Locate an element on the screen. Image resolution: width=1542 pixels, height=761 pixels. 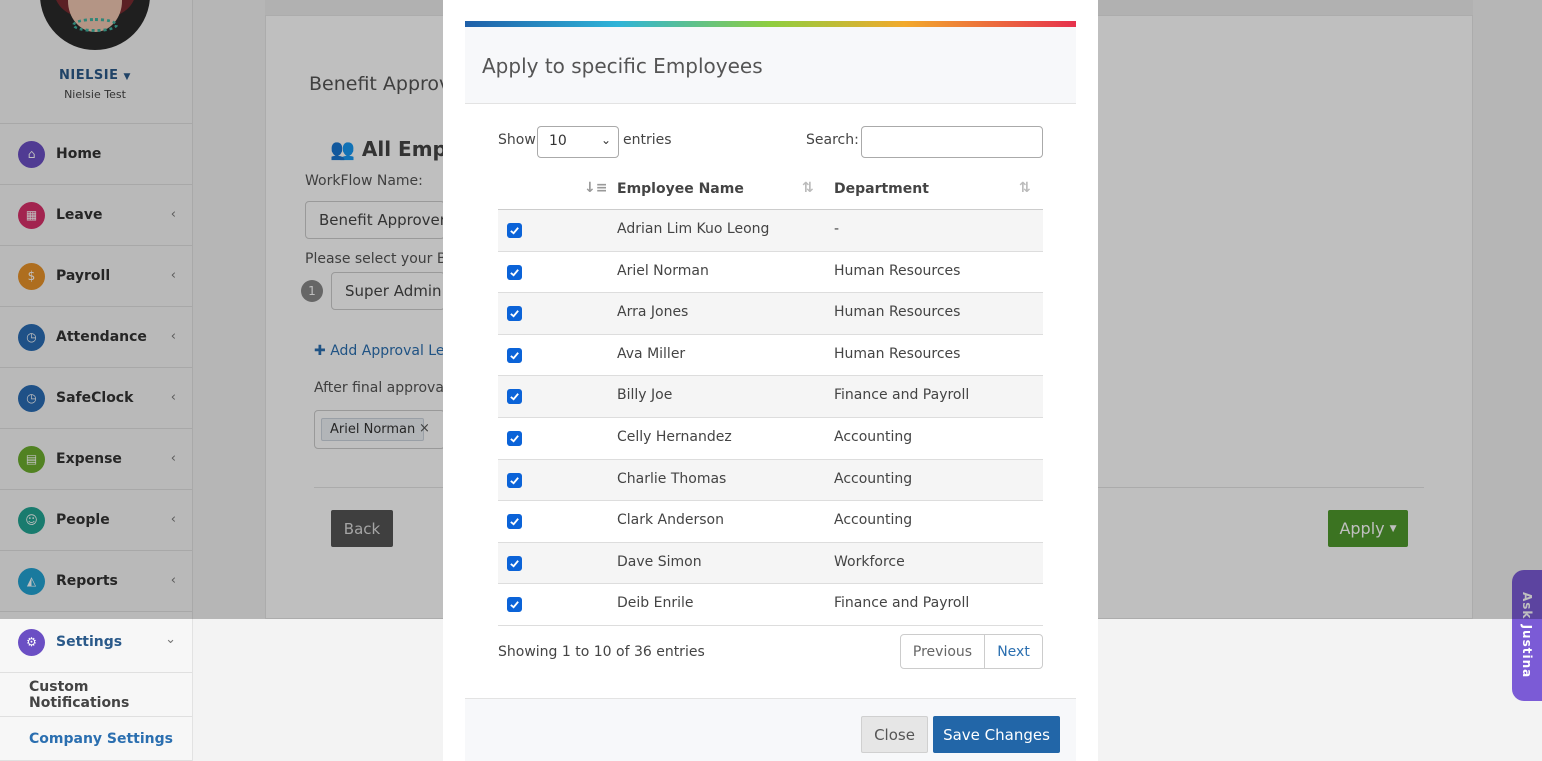
employee-name-cell: Ava Miller is located at coordinates (651, 353).